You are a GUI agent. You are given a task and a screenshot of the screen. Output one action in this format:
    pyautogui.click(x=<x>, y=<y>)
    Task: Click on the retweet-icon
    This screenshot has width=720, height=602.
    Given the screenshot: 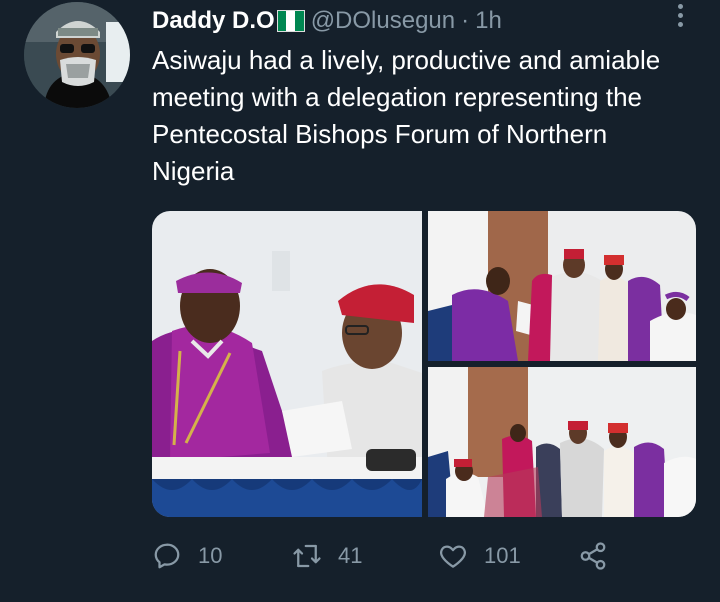 What is the action you would take?
    pyautogui.click(x=307, y=556)
    